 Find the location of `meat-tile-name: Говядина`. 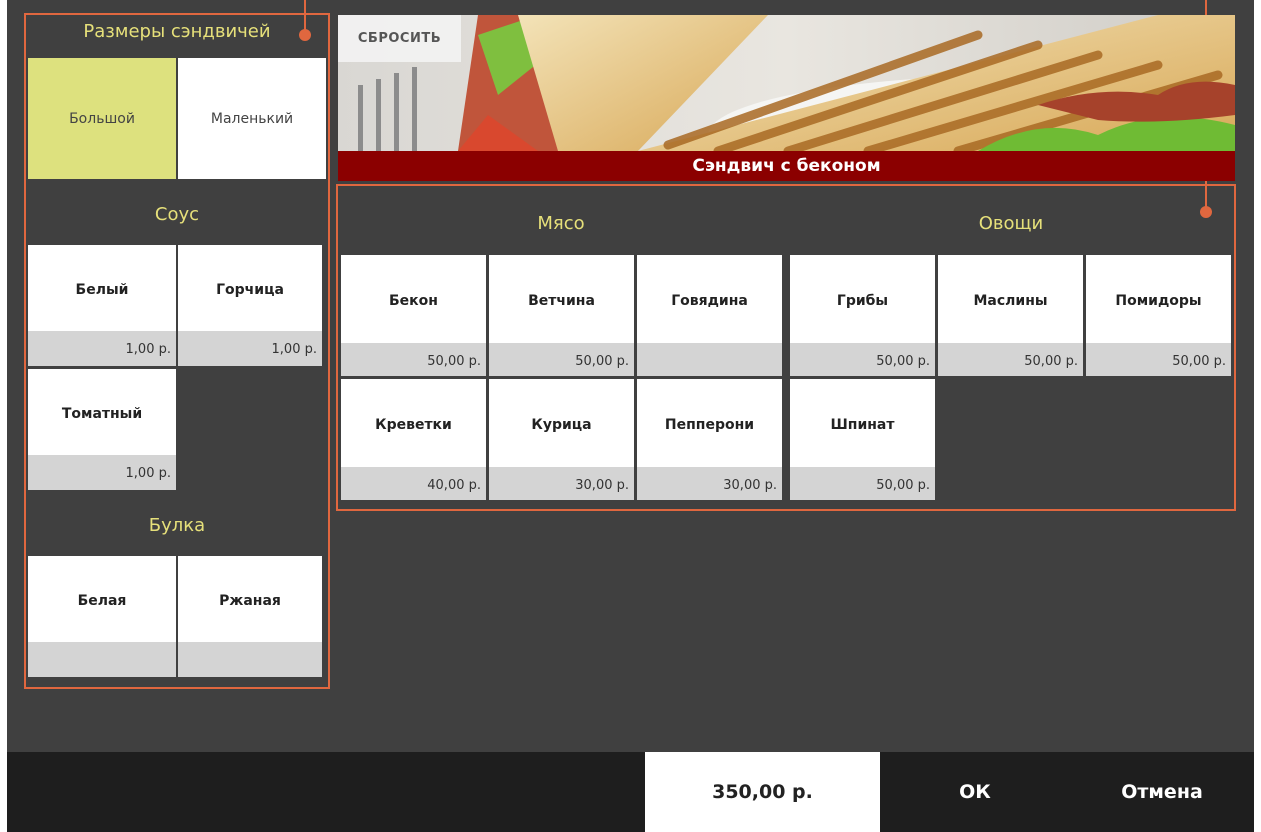

meat-tile-name: Говядина is located at coordinates (709, 301).